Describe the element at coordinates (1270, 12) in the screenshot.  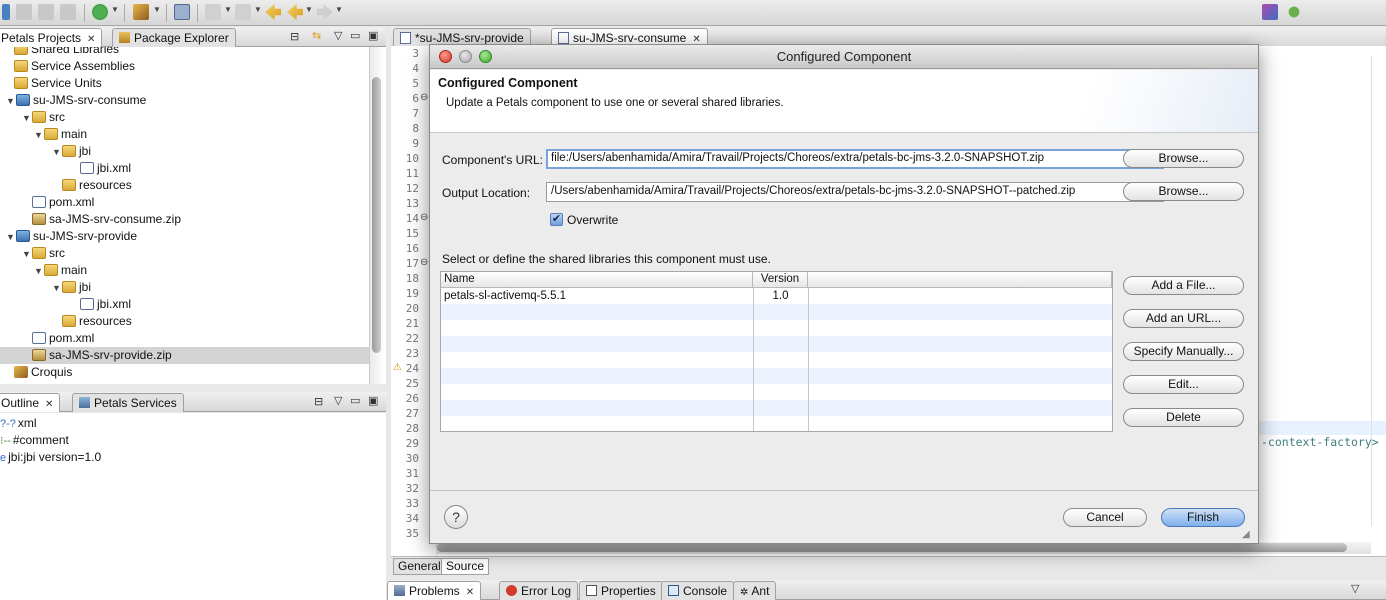
I see `petals-perspective-icon` at that location.